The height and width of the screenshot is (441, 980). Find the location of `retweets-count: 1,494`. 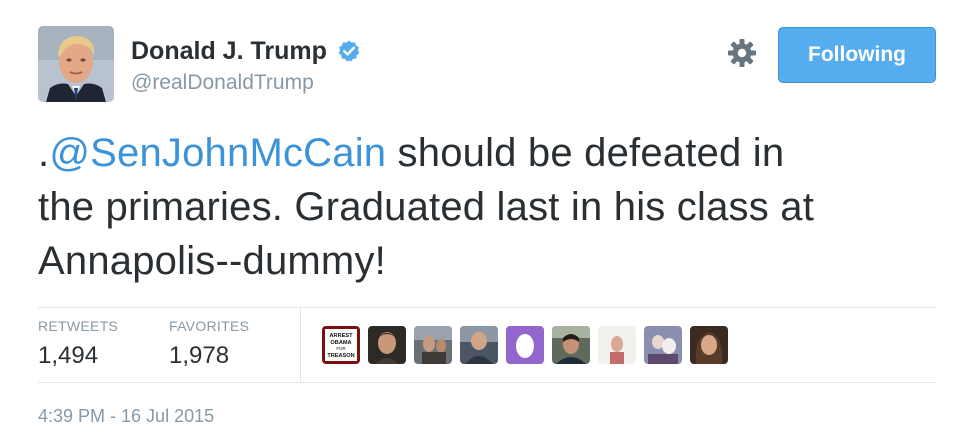

retweets-count: 1,494 is located at coordinates (68, 355).